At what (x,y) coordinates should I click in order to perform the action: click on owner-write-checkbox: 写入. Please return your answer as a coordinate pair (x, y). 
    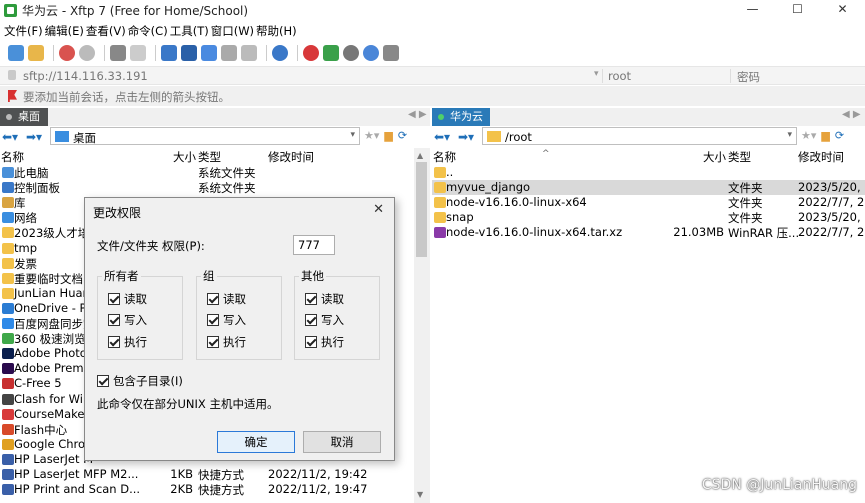
    Looking at the image, I should click on (127, 320).